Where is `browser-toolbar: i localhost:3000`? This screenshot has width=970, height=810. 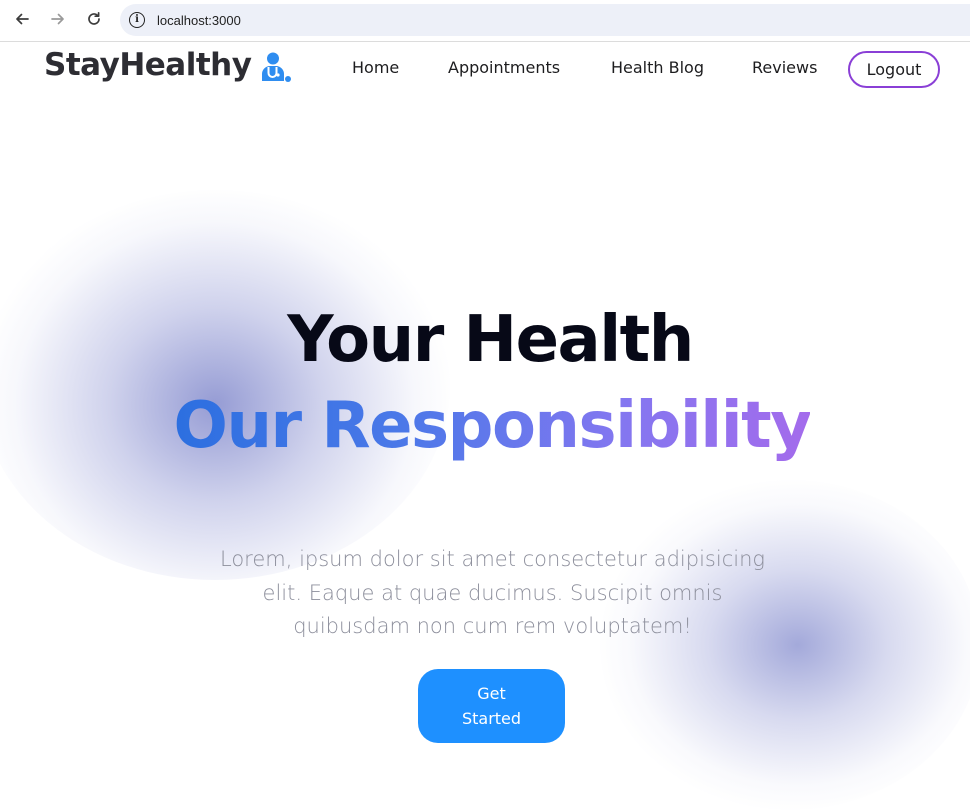 browser-toolbar: i localhost:3000 is located at coordinates (485, 21).